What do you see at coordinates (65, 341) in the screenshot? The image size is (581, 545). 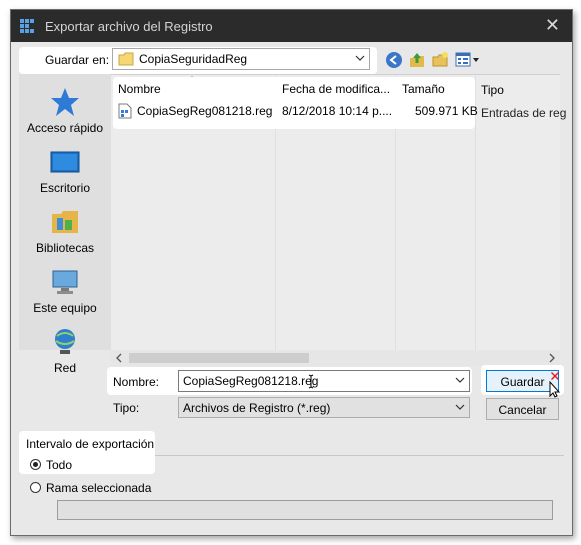 I see `network-icon` at bounding box center [65, 341].